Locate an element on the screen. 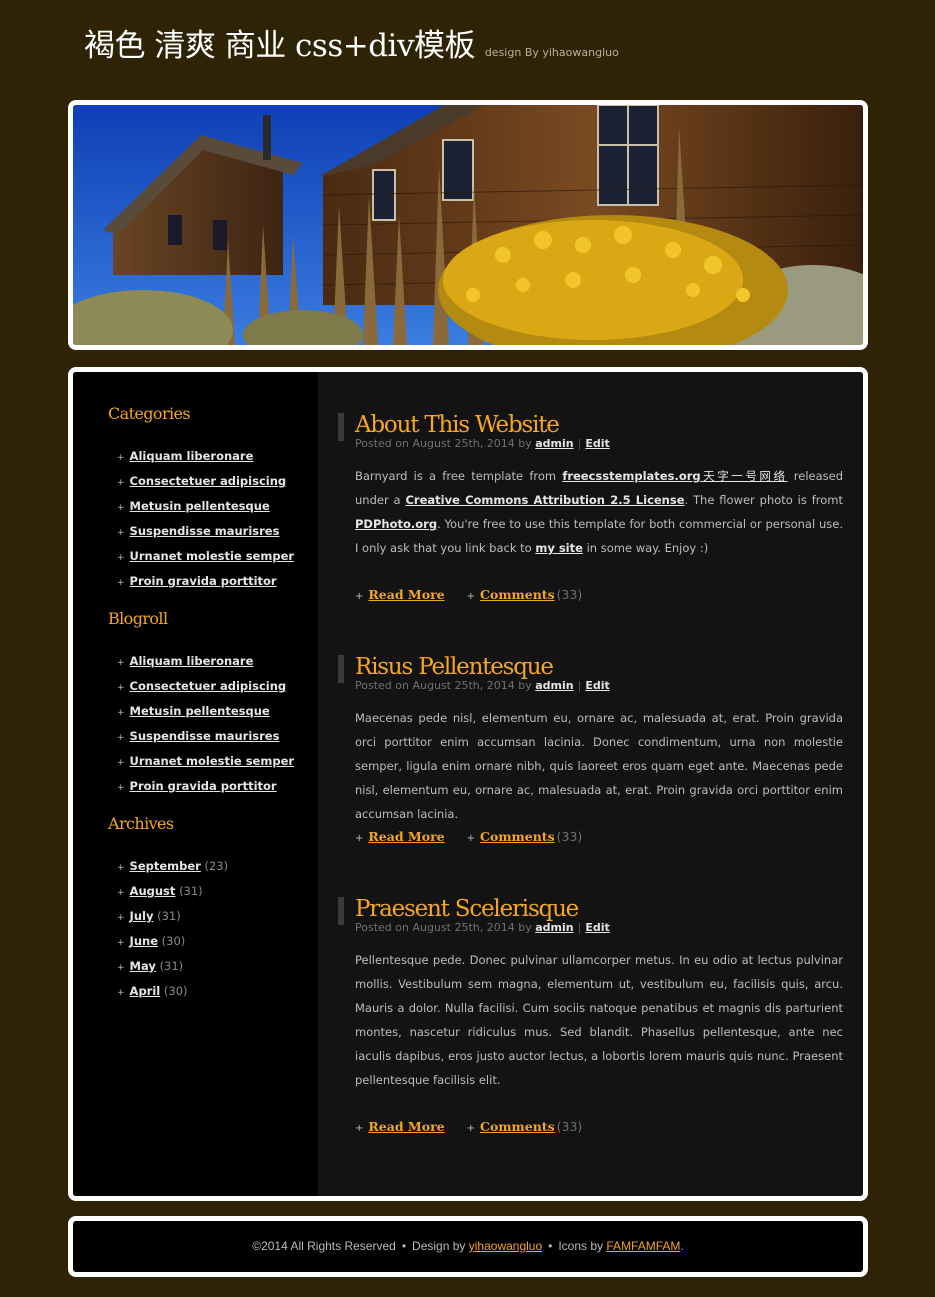  blogroll-link: Suspendisse maurisres is located at coordinates (205, 736).